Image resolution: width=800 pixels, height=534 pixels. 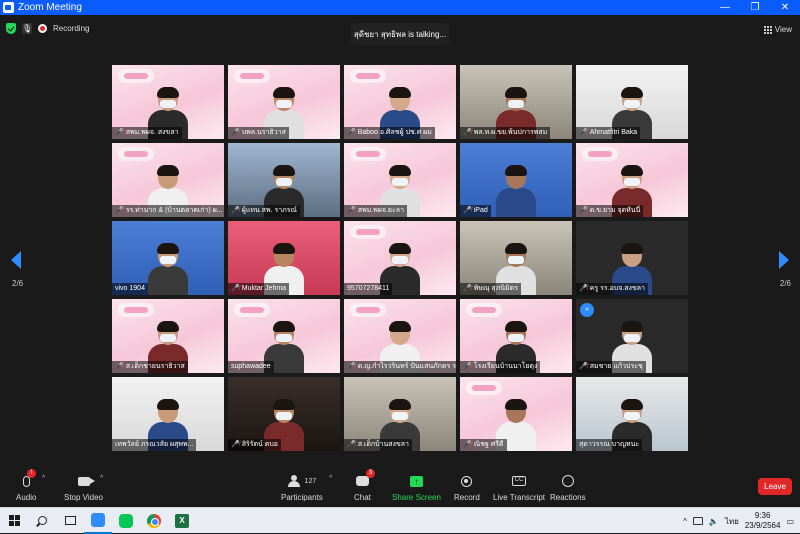 I want to click on record-button: Record, so click(x=467, y=487).